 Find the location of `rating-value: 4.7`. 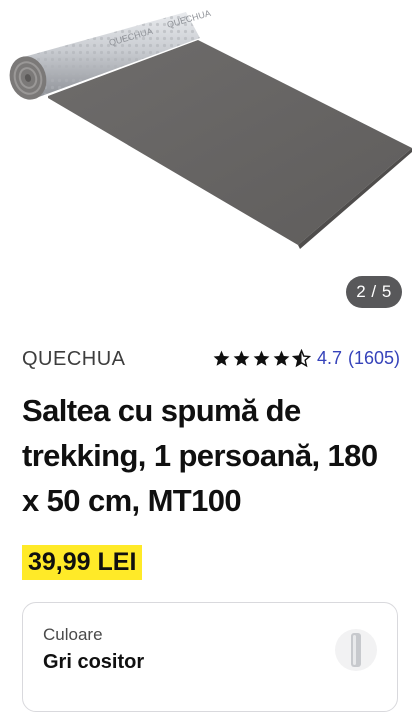

rating-value: 4.7 is located at coordinates (329, 358).